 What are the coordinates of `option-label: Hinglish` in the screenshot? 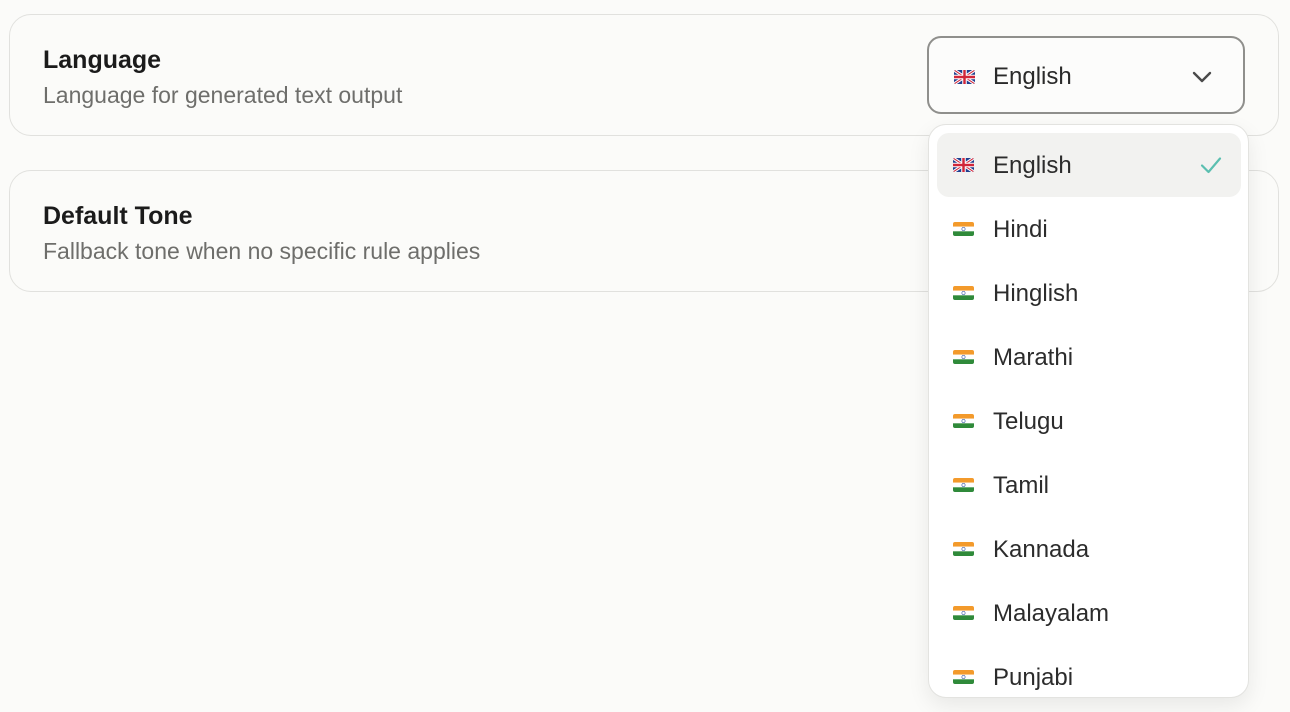 It's located at (1036, 293).